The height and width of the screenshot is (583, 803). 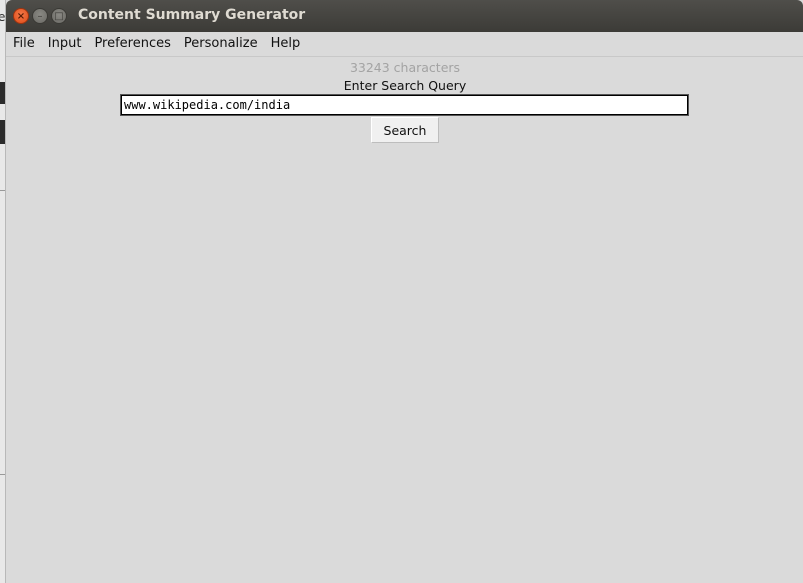 What do you see at coordinates (192, 15) in the screenshot?
I see `window-title: Content Summary Generator` at bounding box center [192, 15].